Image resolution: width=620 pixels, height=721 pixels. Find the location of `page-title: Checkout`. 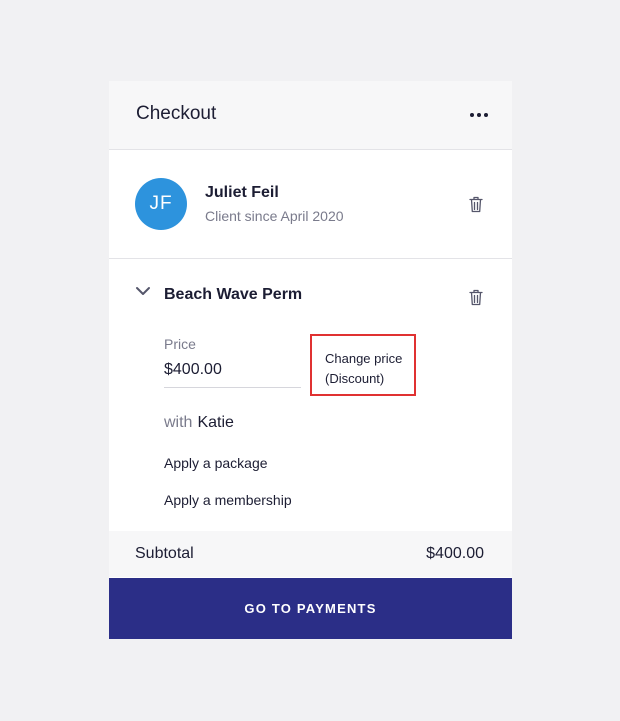

page-title: Checkout is located at coordinates (176, 113).